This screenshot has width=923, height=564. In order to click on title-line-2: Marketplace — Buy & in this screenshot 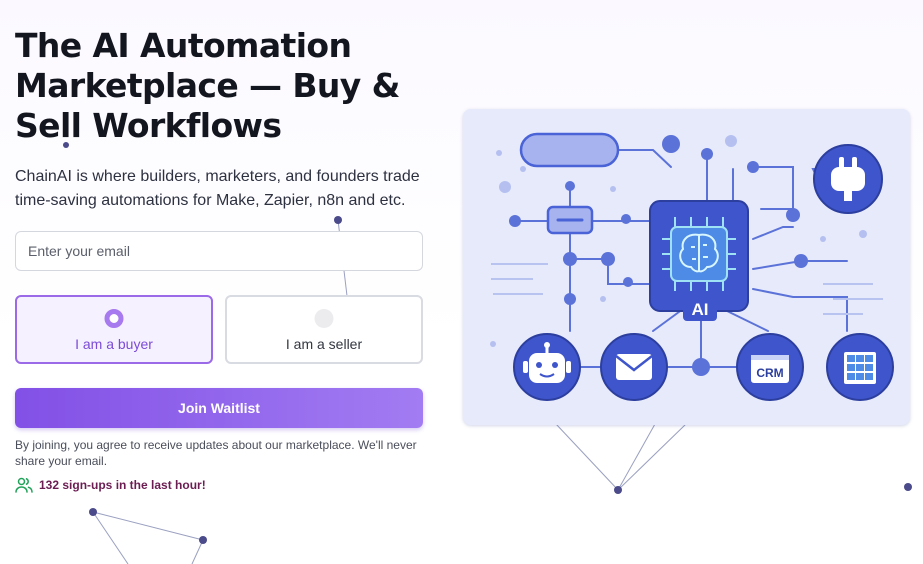, I will do `click(207, 85)`.